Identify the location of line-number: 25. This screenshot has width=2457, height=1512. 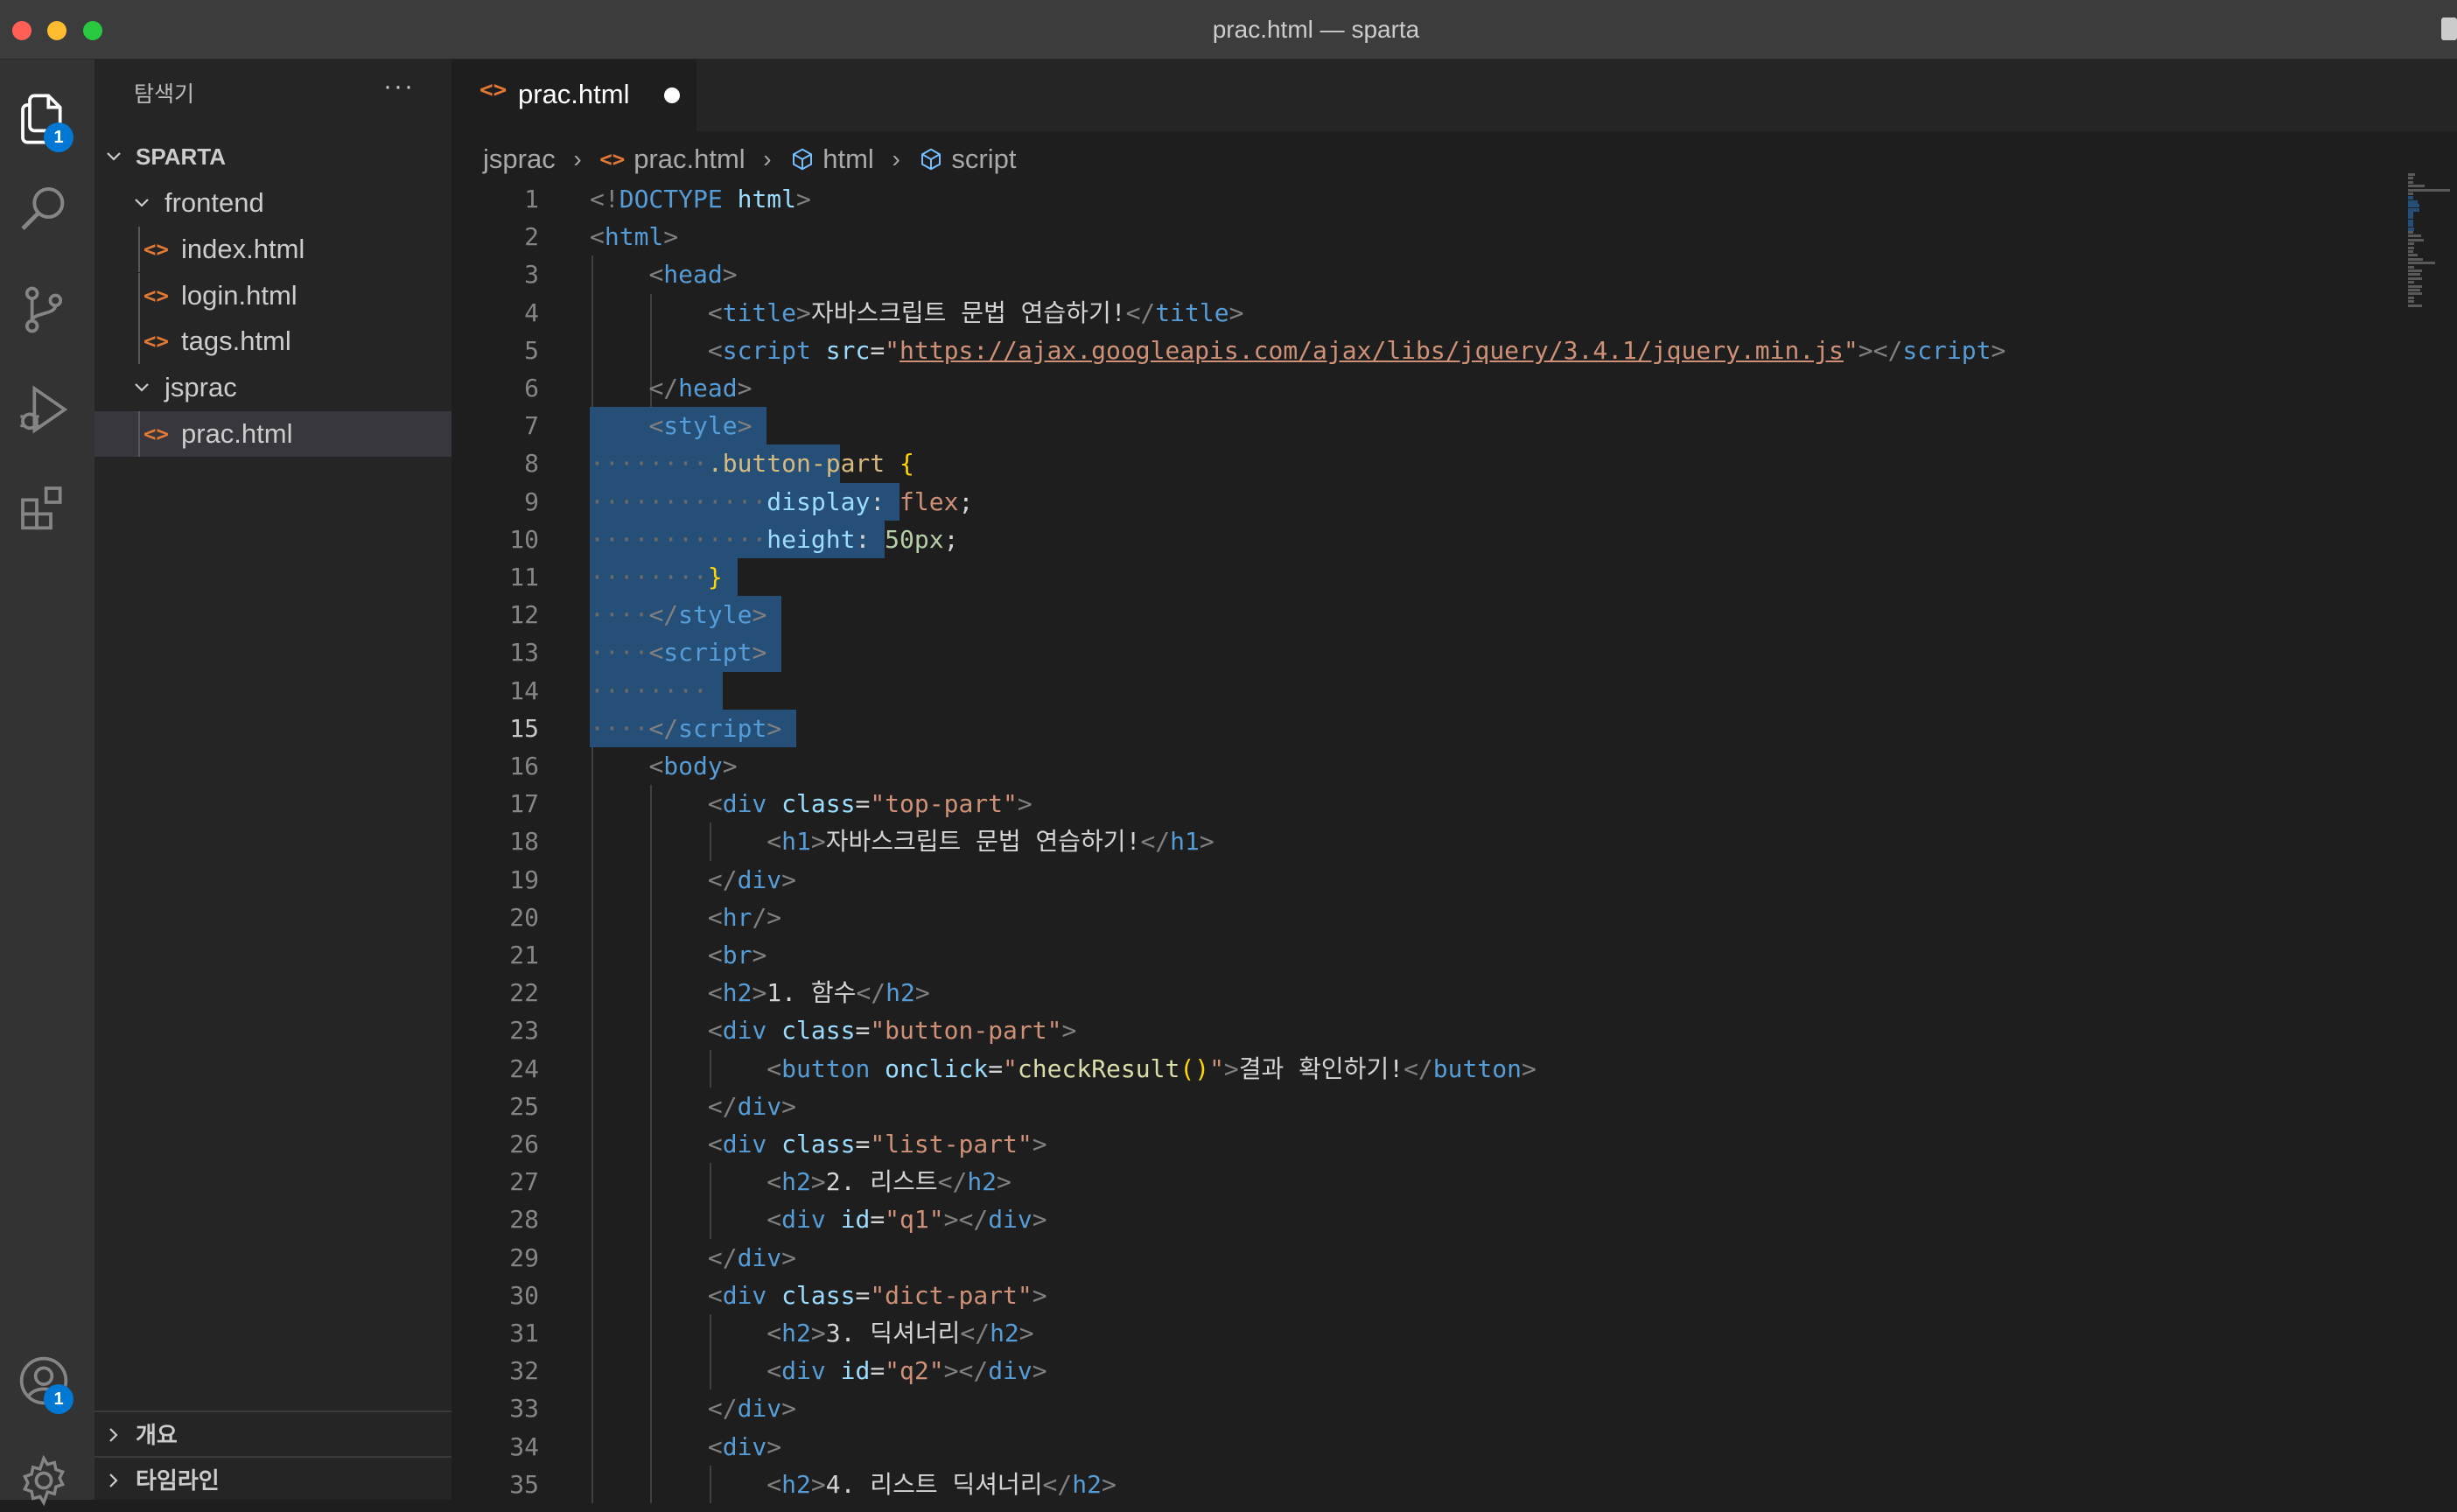
(524, 1106).